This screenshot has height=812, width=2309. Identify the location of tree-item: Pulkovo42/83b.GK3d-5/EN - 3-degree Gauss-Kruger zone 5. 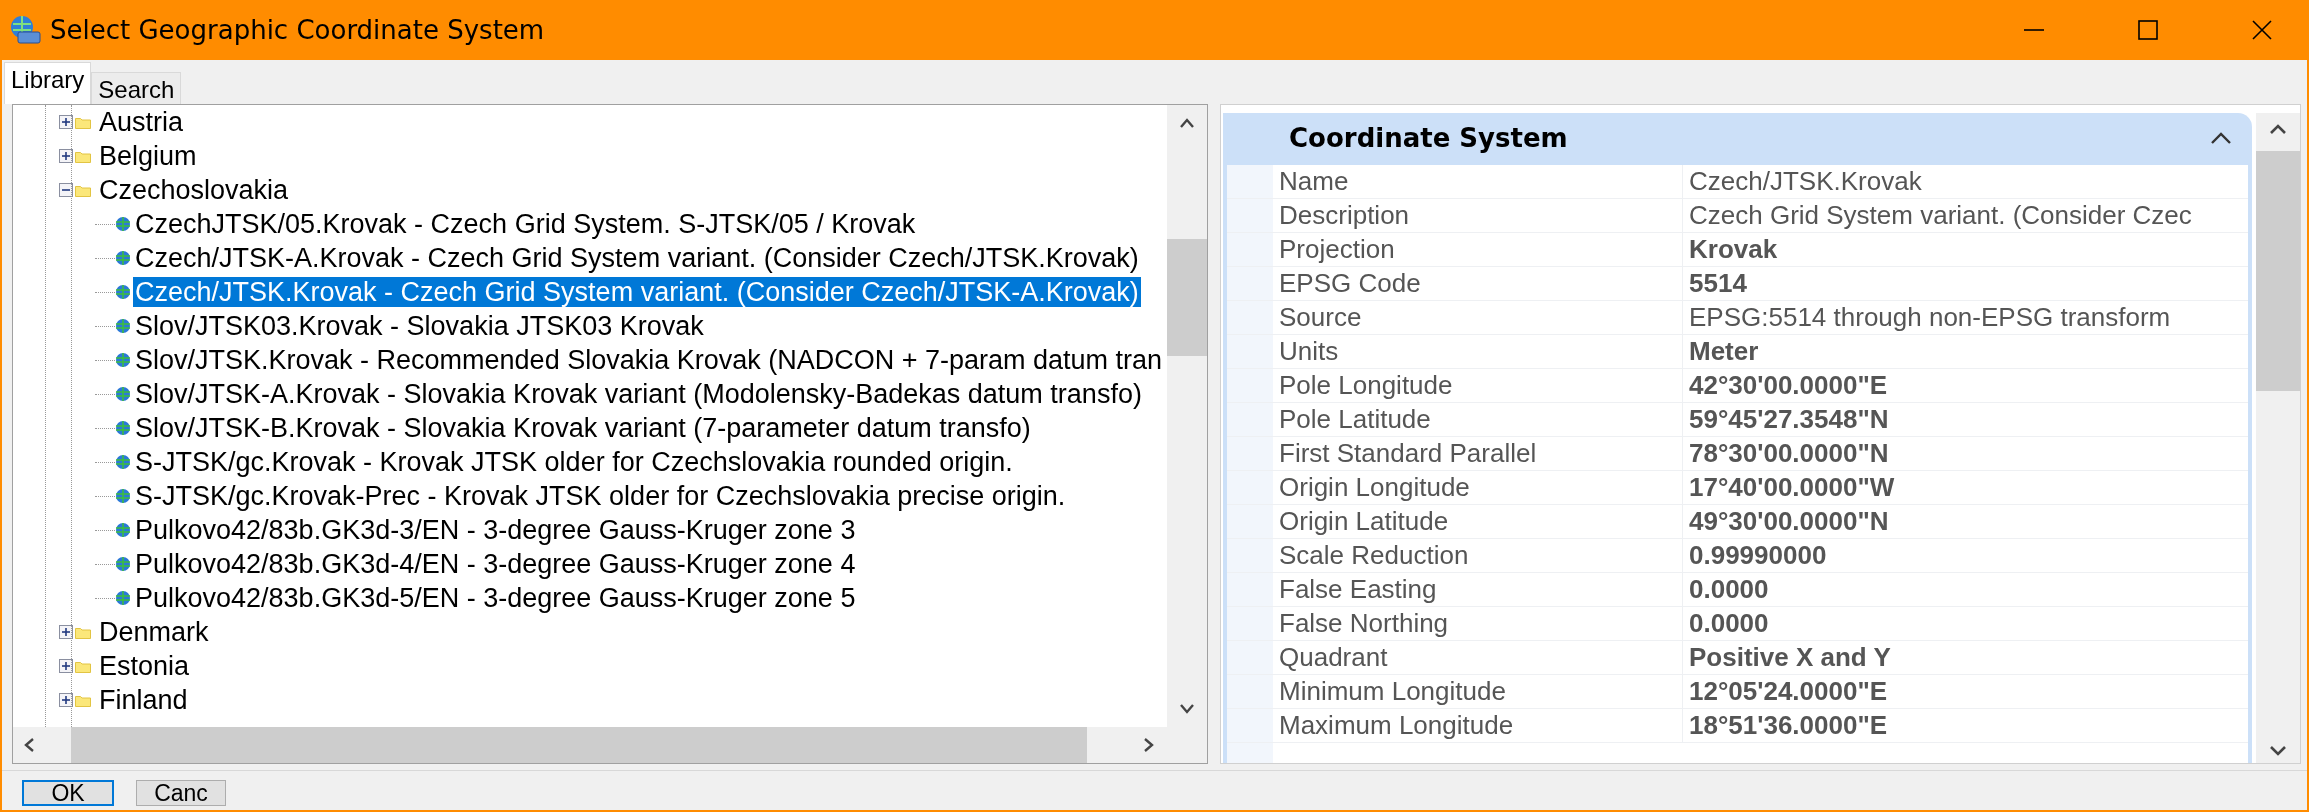
(495, 598).